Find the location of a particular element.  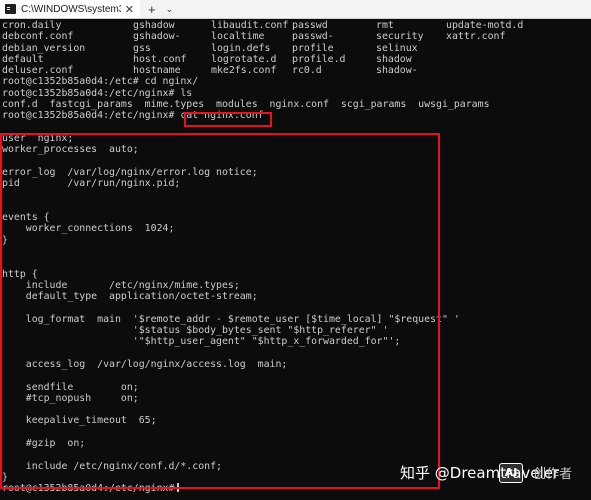

chevron-down-icon: ⌄ is located at coordinates (170, 9).